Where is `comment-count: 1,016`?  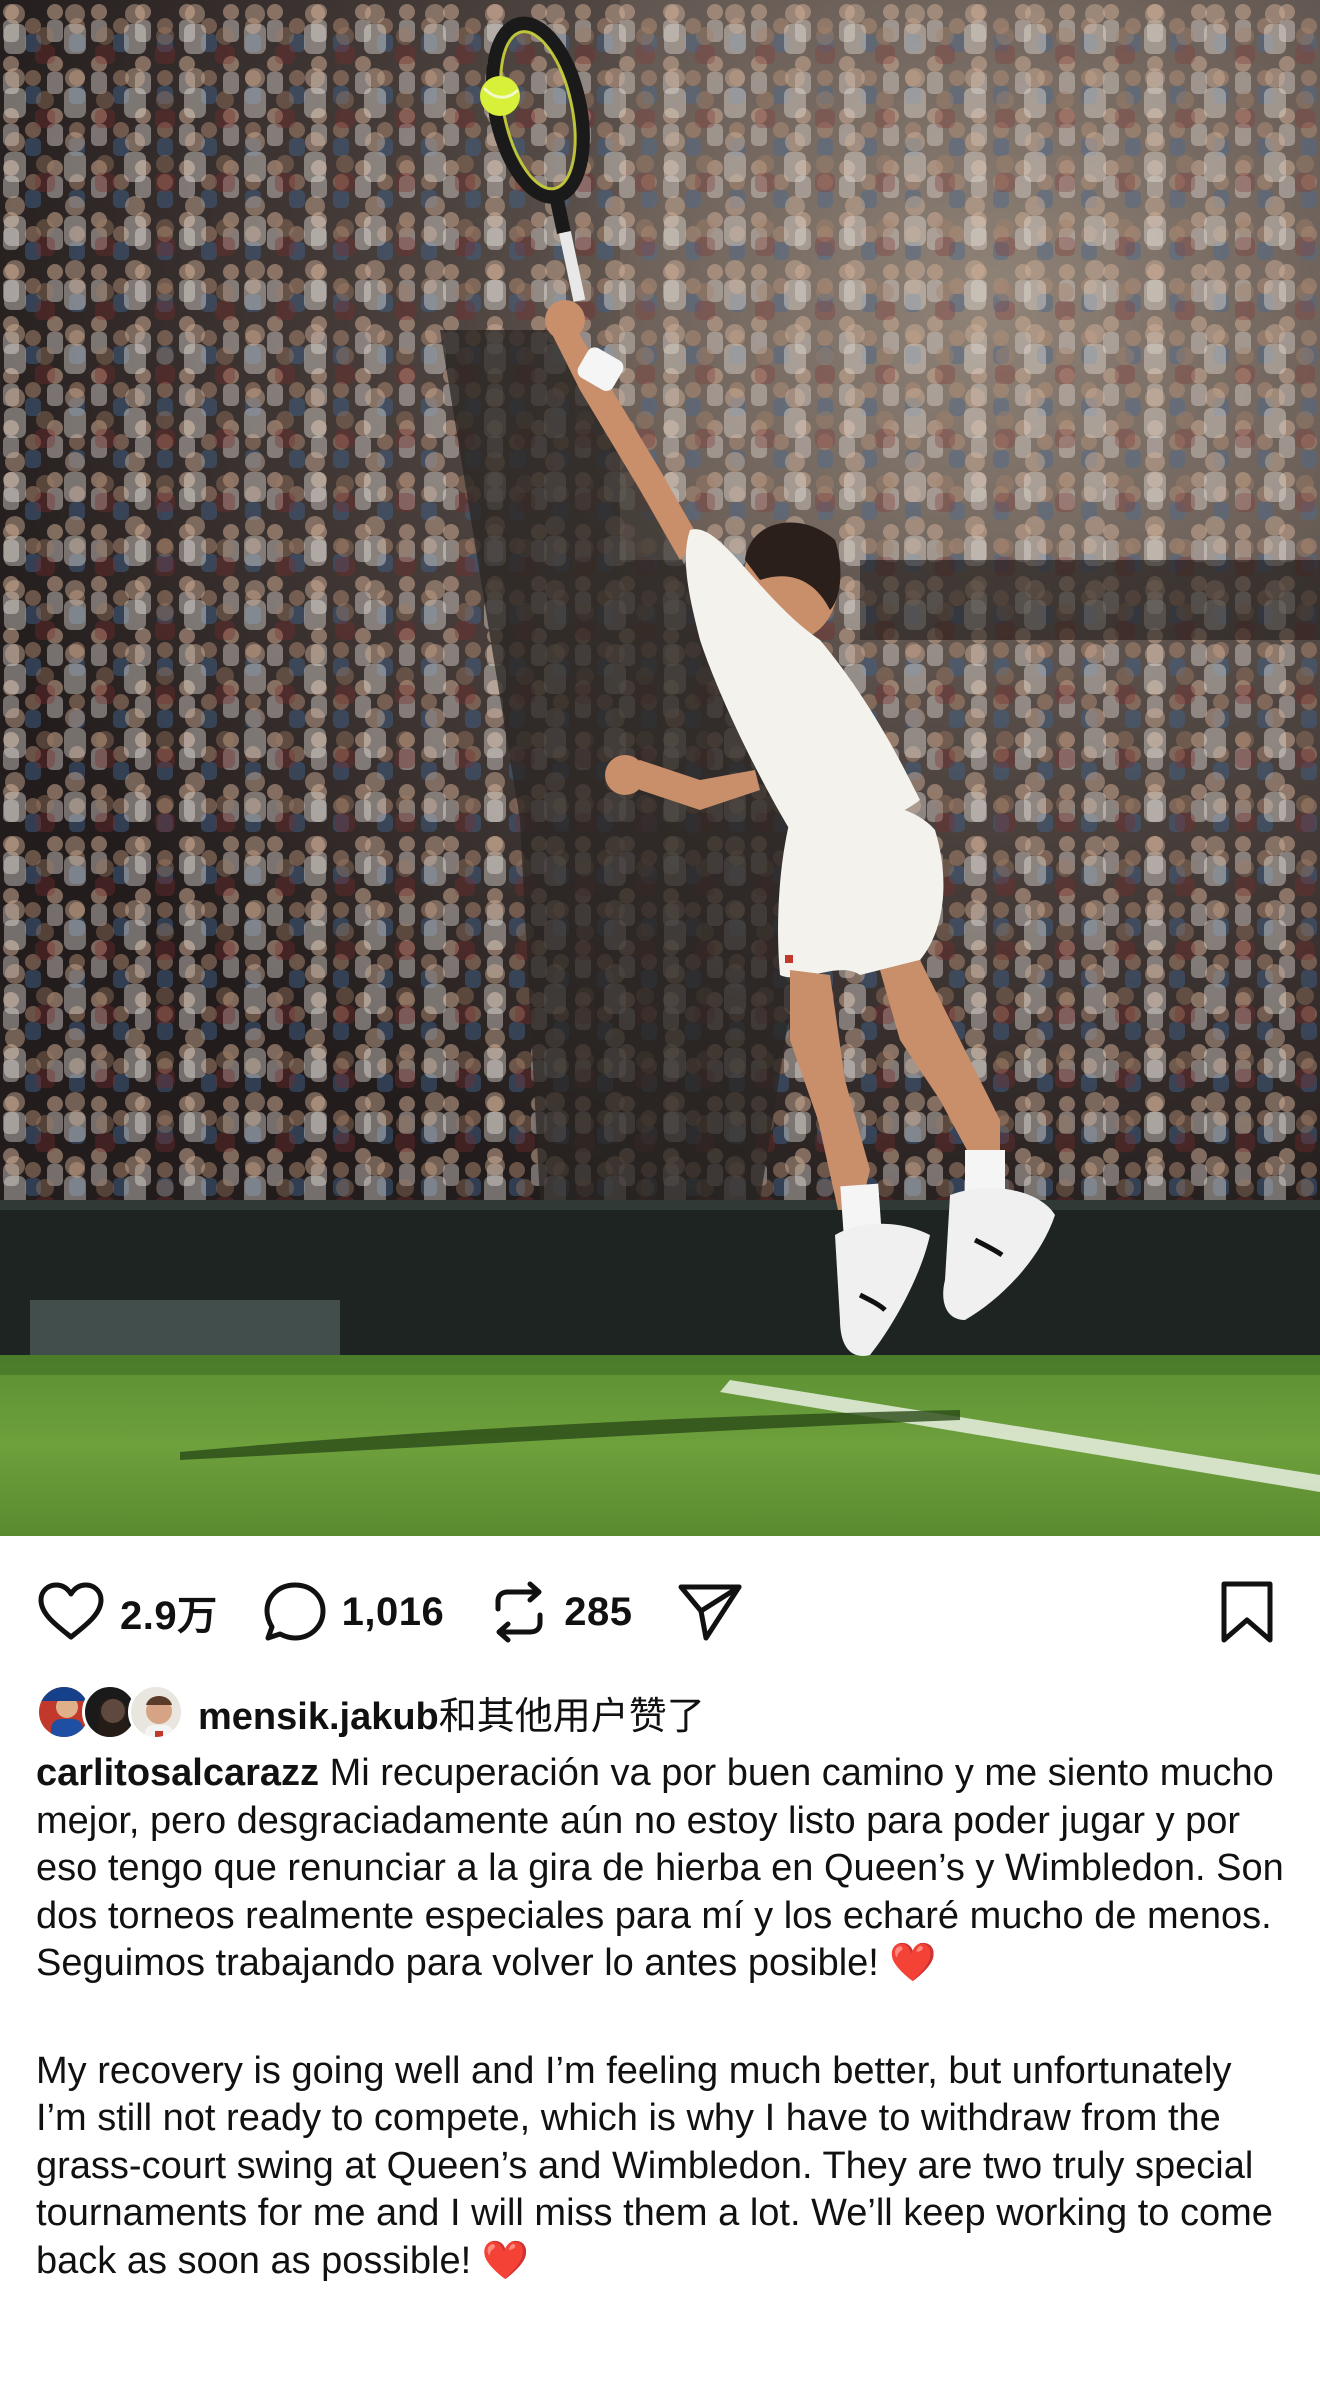
comment-count: 1,016 is located at coordinates (393, 1611).